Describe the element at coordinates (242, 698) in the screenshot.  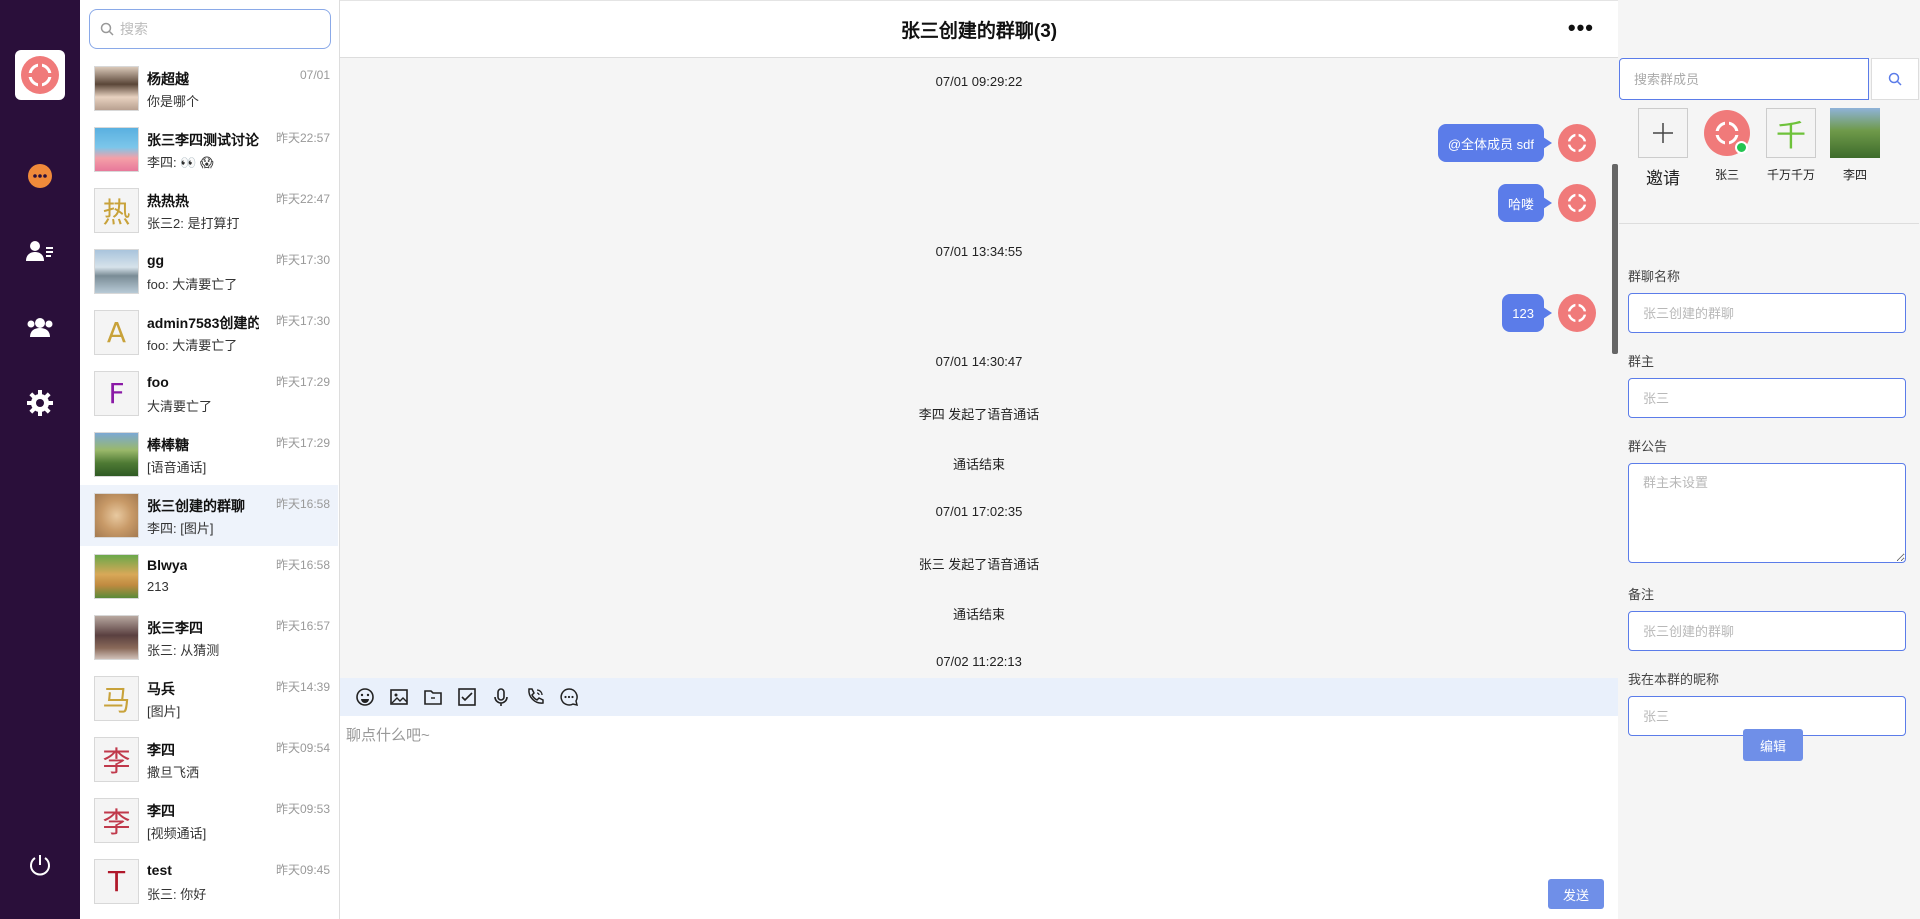
I see `conversation-info: 马兵 昨天14:39 [图片]` at that location.